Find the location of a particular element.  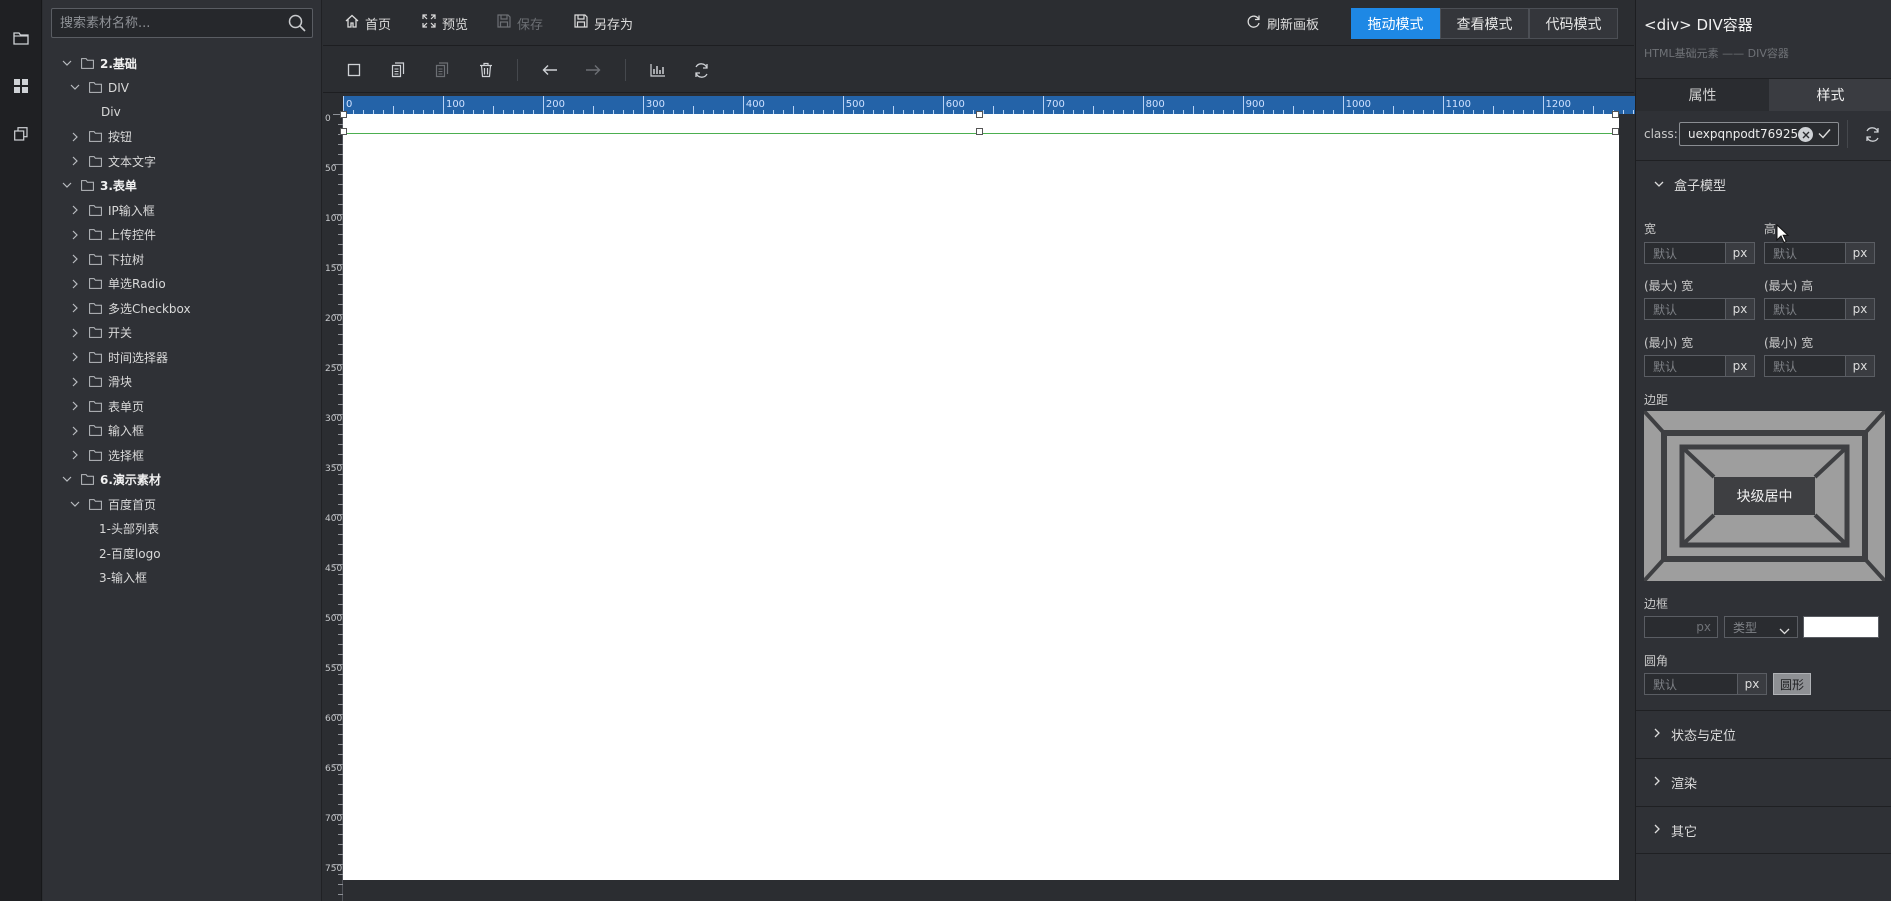

tree-folder-item: 时间选择器 is located at coordinates (118, 357).